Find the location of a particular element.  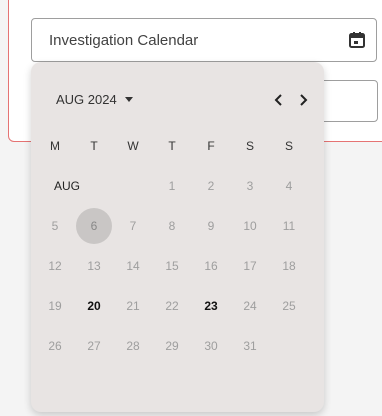

day-cell: 18 is located at coordinates (289, 266).